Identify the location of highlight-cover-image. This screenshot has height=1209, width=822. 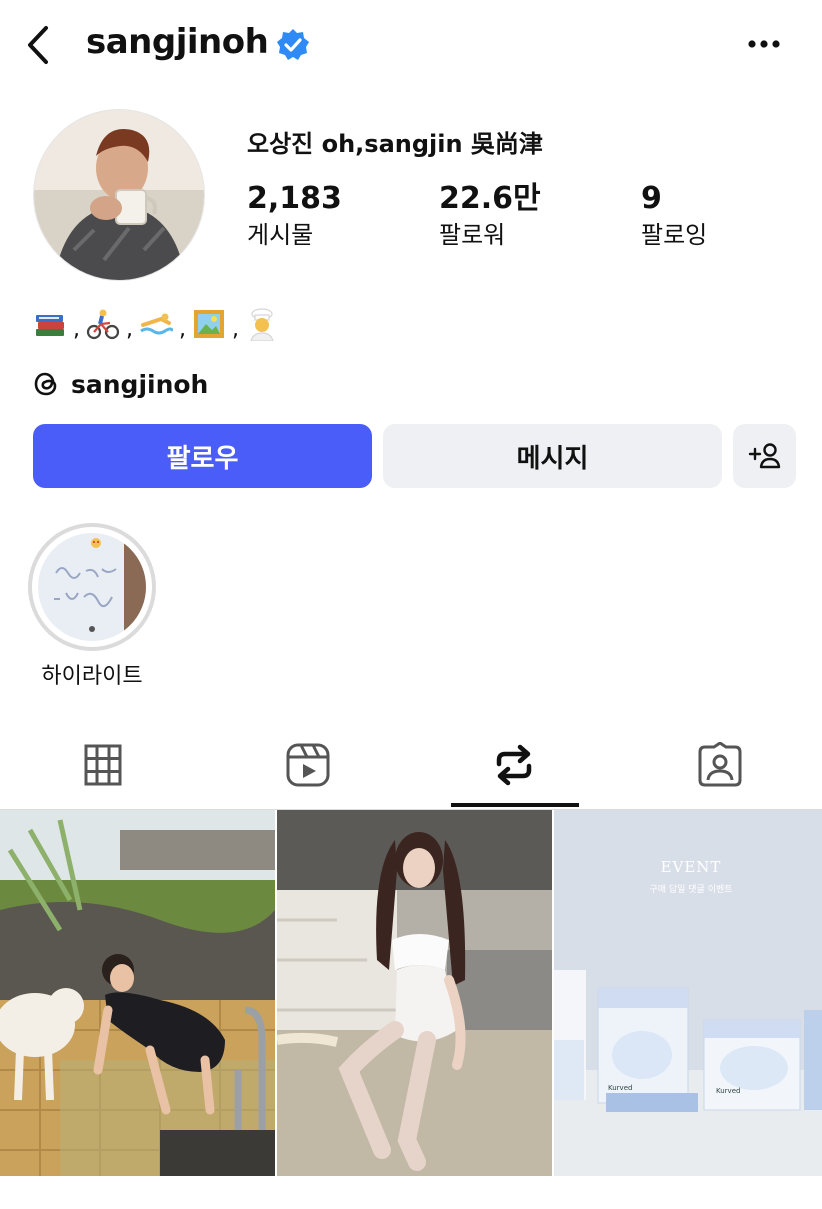
(92, 587).